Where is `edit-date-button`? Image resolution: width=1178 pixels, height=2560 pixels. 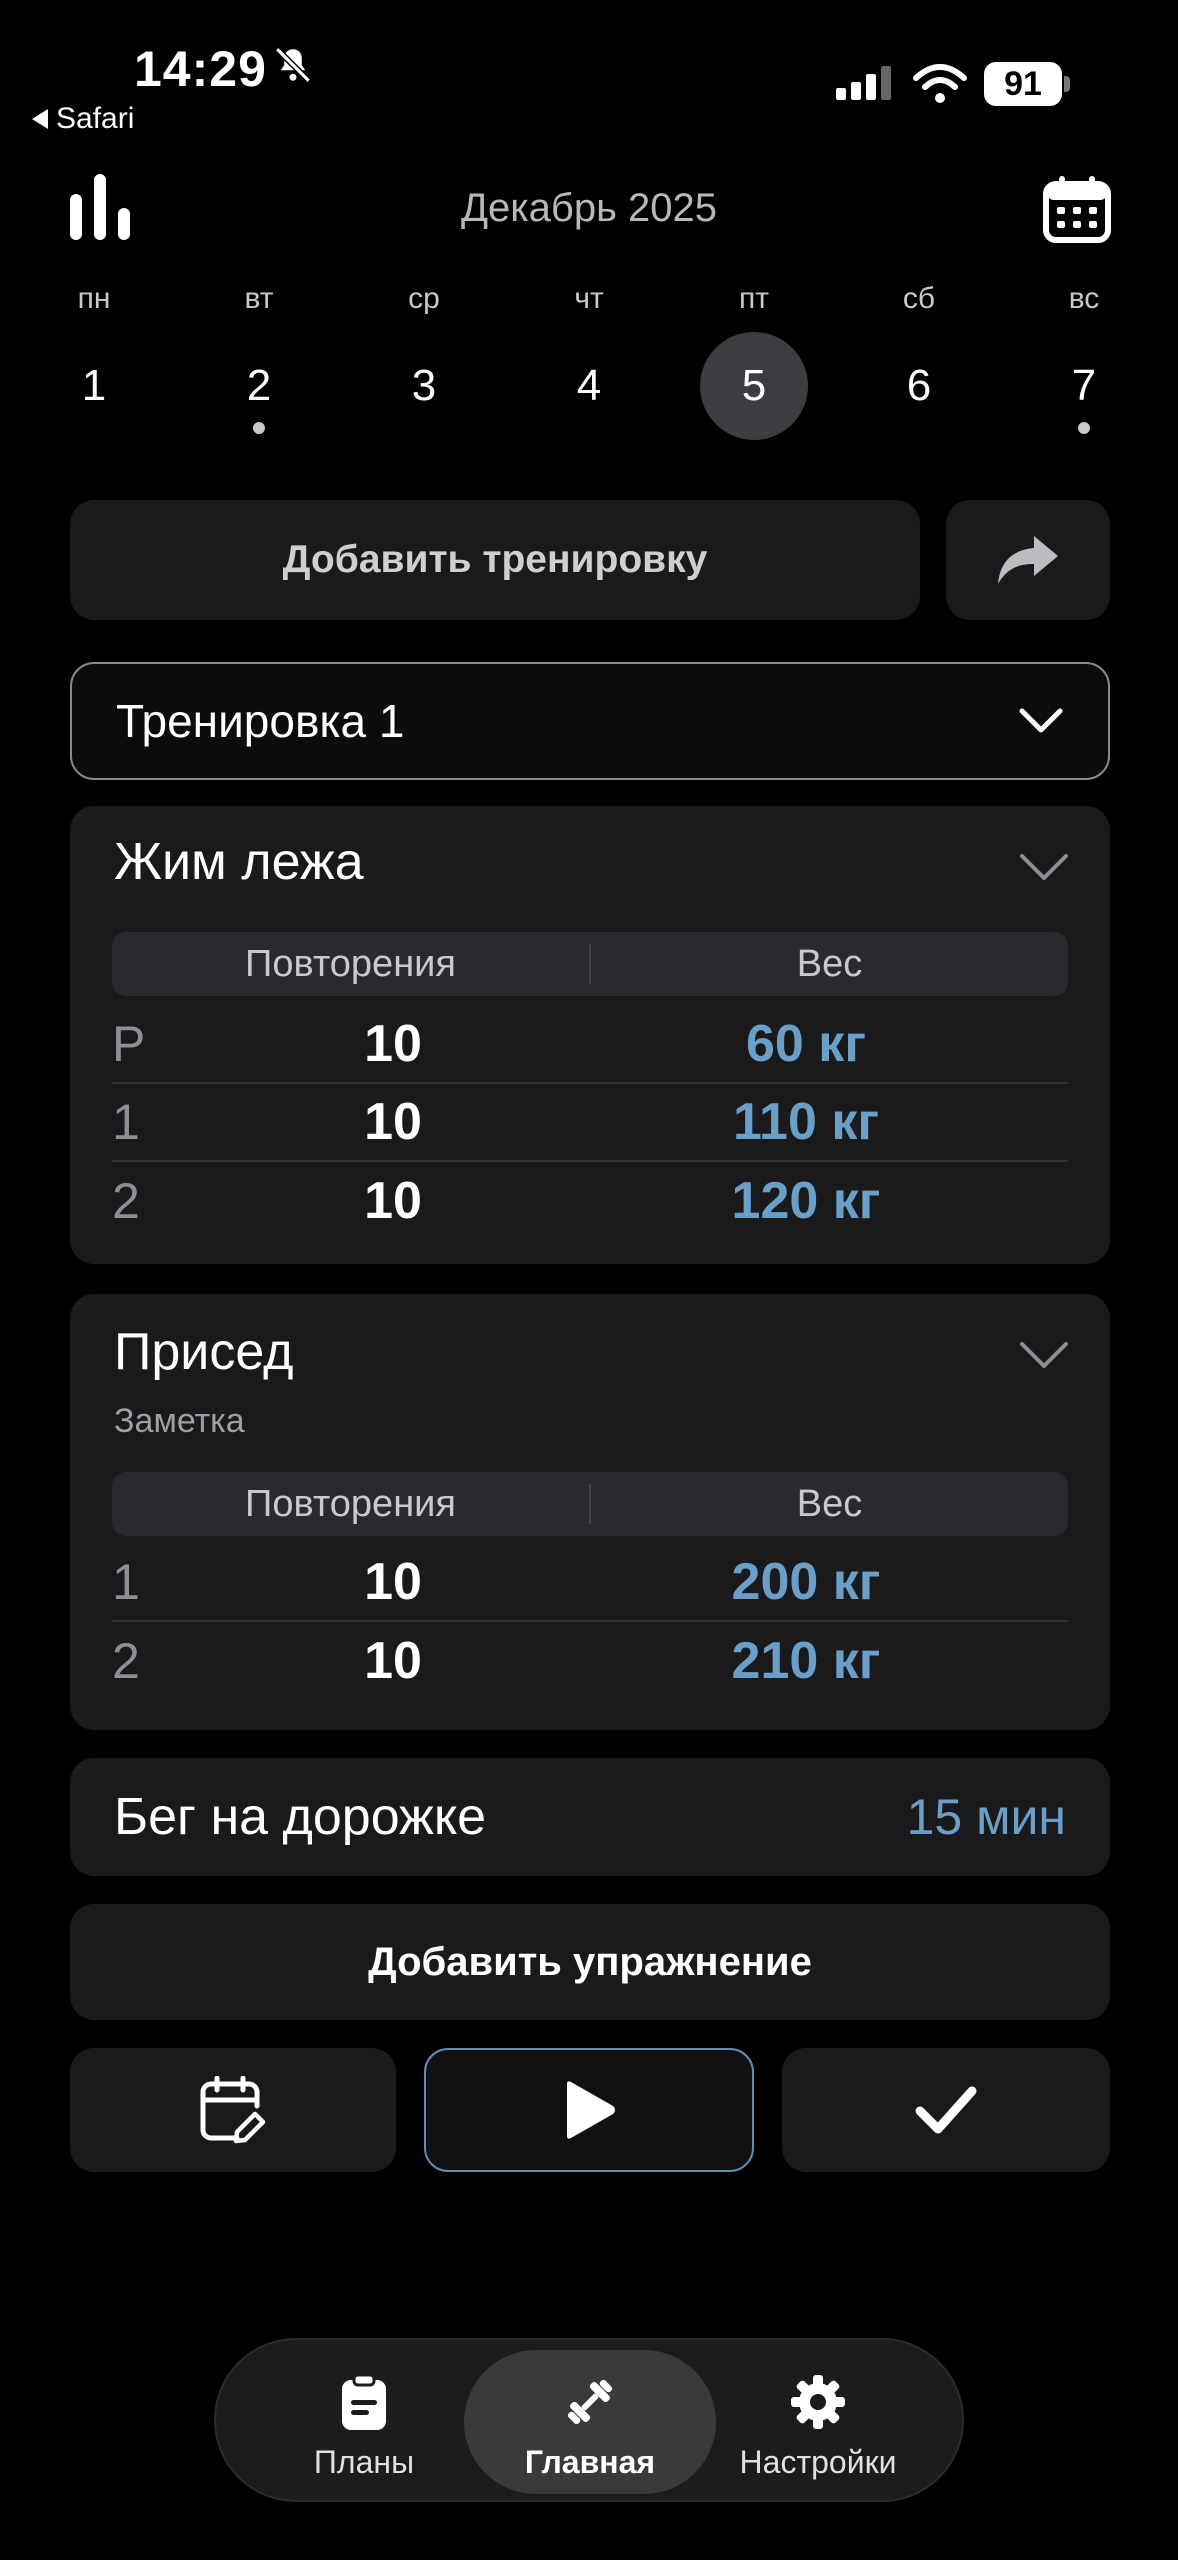 edit-date-button is located at coordinates (233, 2110).